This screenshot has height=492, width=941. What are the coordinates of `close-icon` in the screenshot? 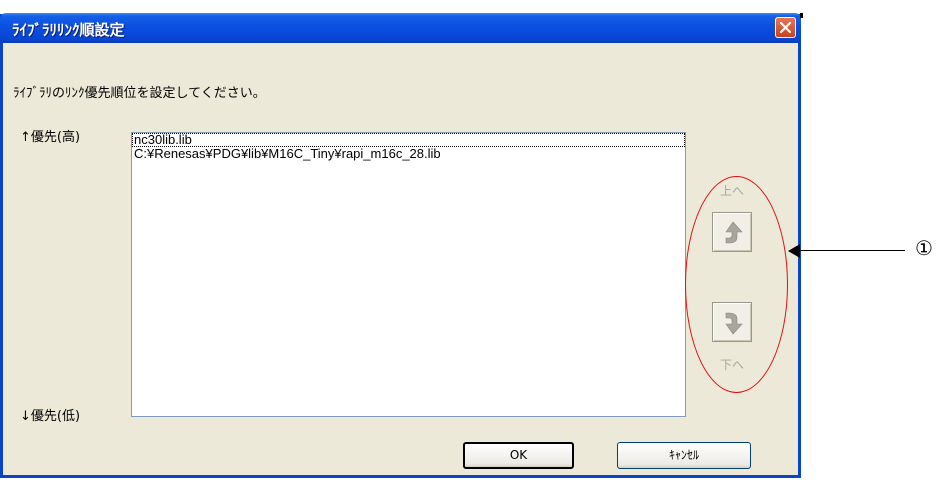 It's located at (785, 27).